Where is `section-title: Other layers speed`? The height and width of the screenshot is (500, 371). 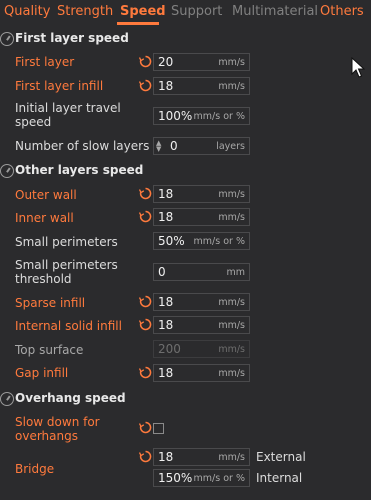
section-title: Other layers speed is located at coordinates (79, 170).